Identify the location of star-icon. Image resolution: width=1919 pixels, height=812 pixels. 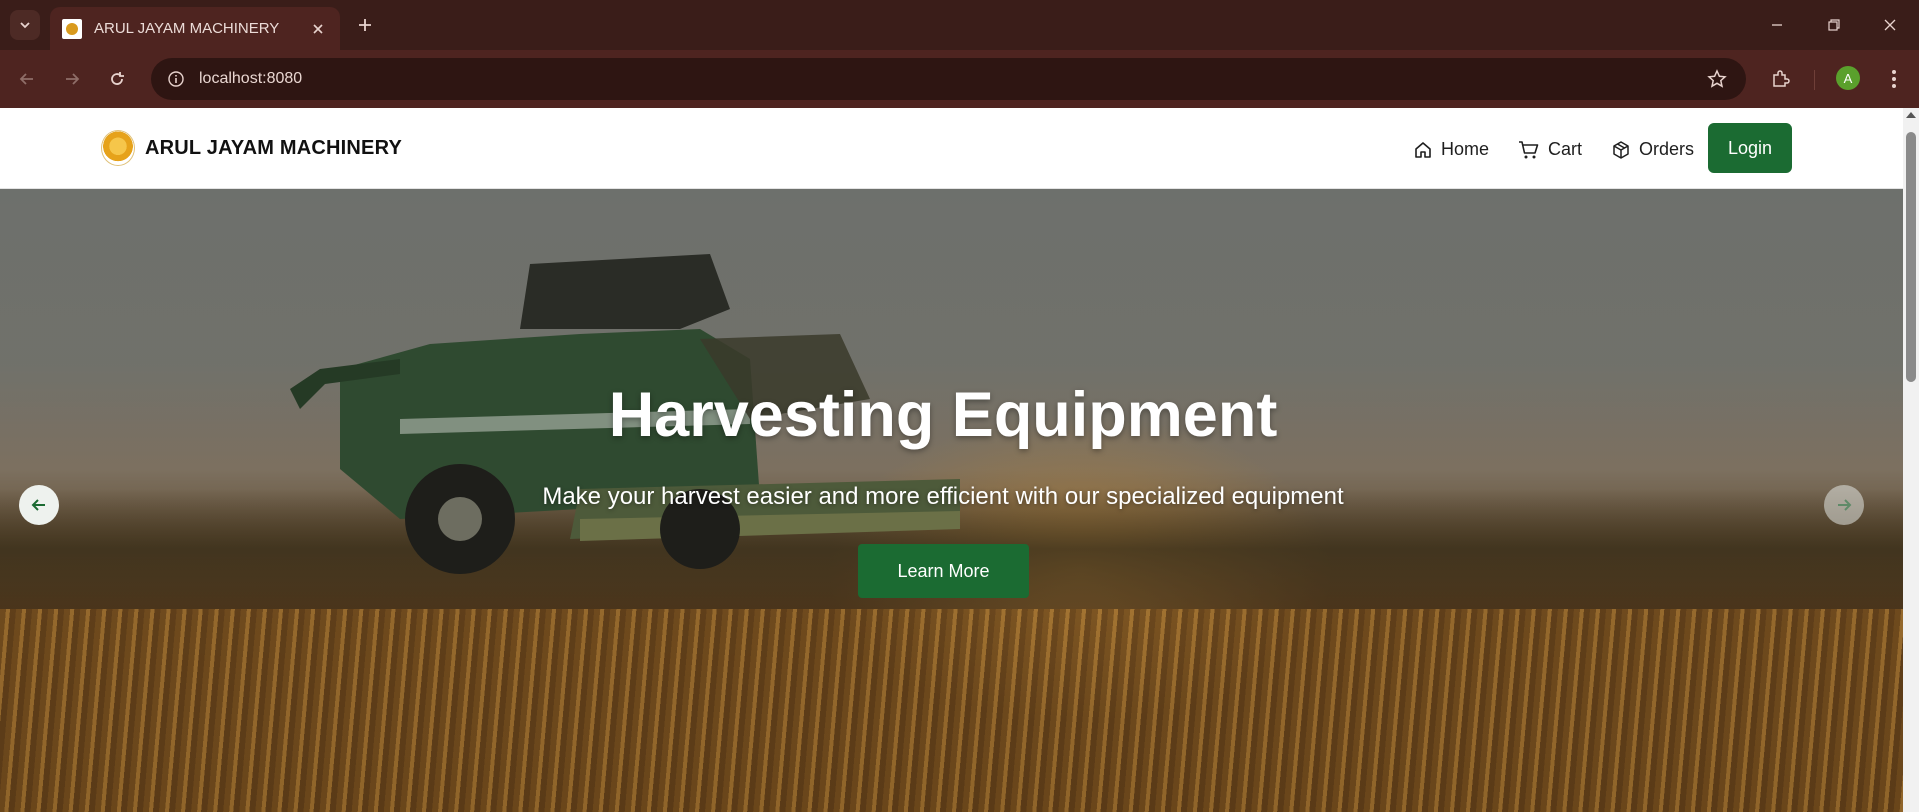
(1717, 78).